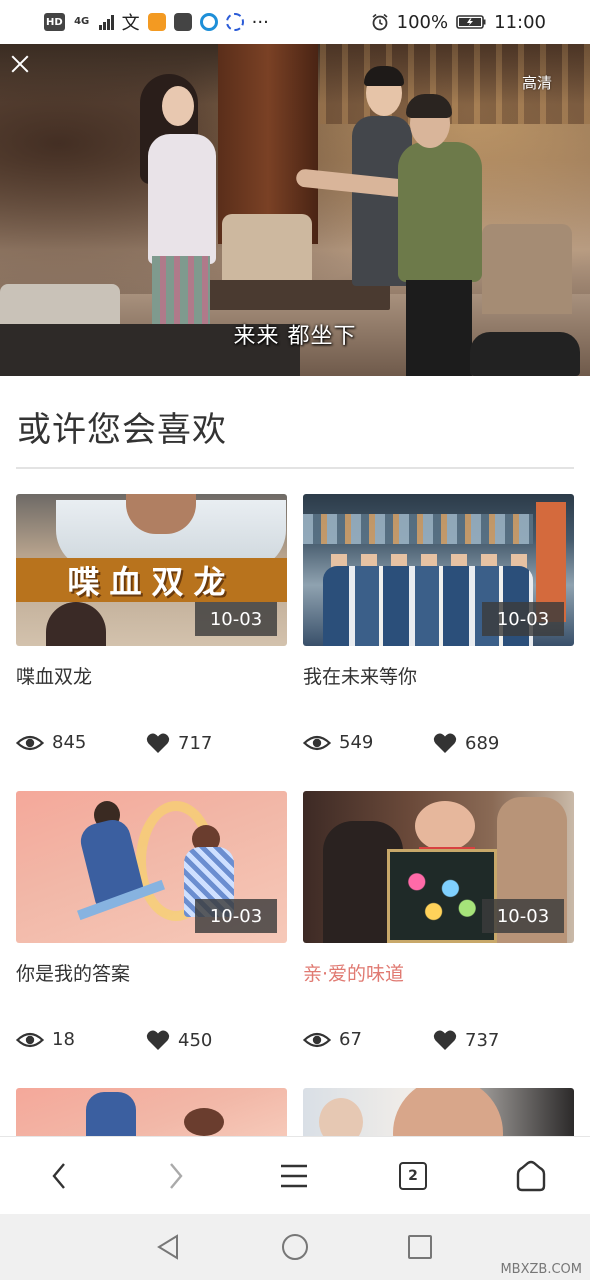  I want to click on card-stats: 845 717, so click(151, 747).